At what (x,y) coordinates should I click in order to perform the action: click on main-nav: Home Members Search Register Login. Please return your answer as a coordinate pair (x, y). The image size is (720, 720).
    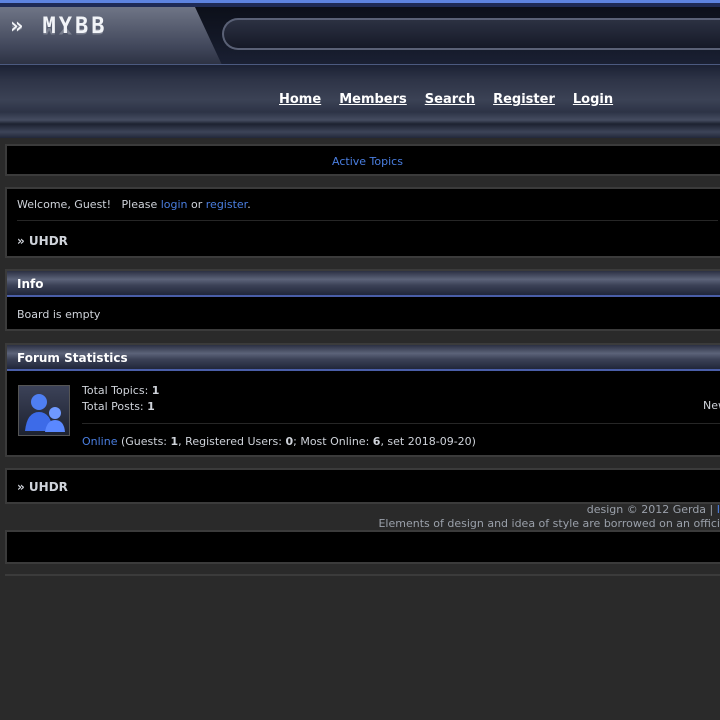
    Looking at the image, I should click on (446, 99).